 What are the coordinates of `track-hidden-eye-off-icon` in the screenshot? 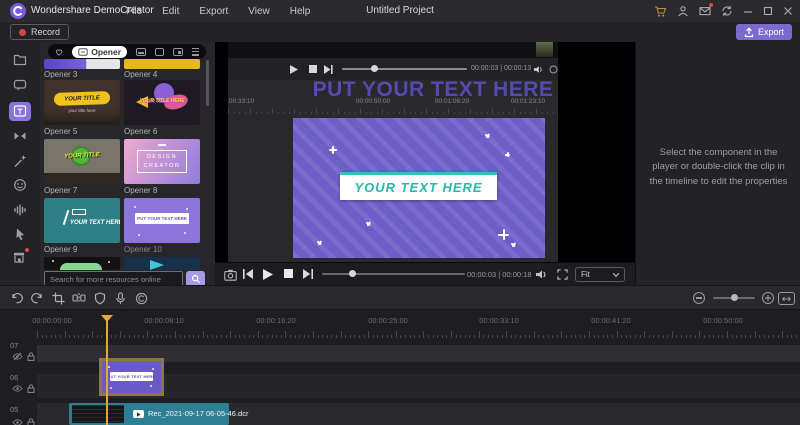 It's located at (17, 356).